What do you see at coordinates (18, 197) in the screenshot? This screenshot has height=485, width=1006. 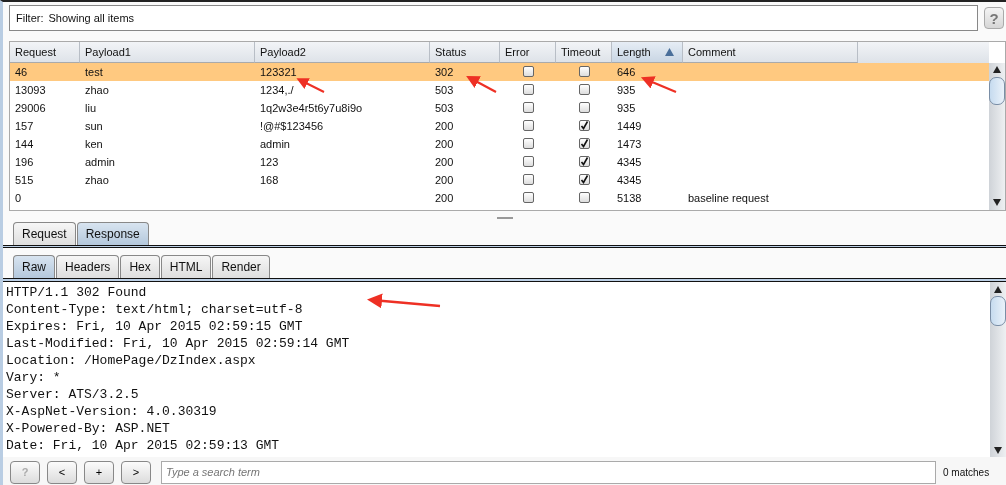 I see `table-cell: 0` at bounding box center [18, 197].